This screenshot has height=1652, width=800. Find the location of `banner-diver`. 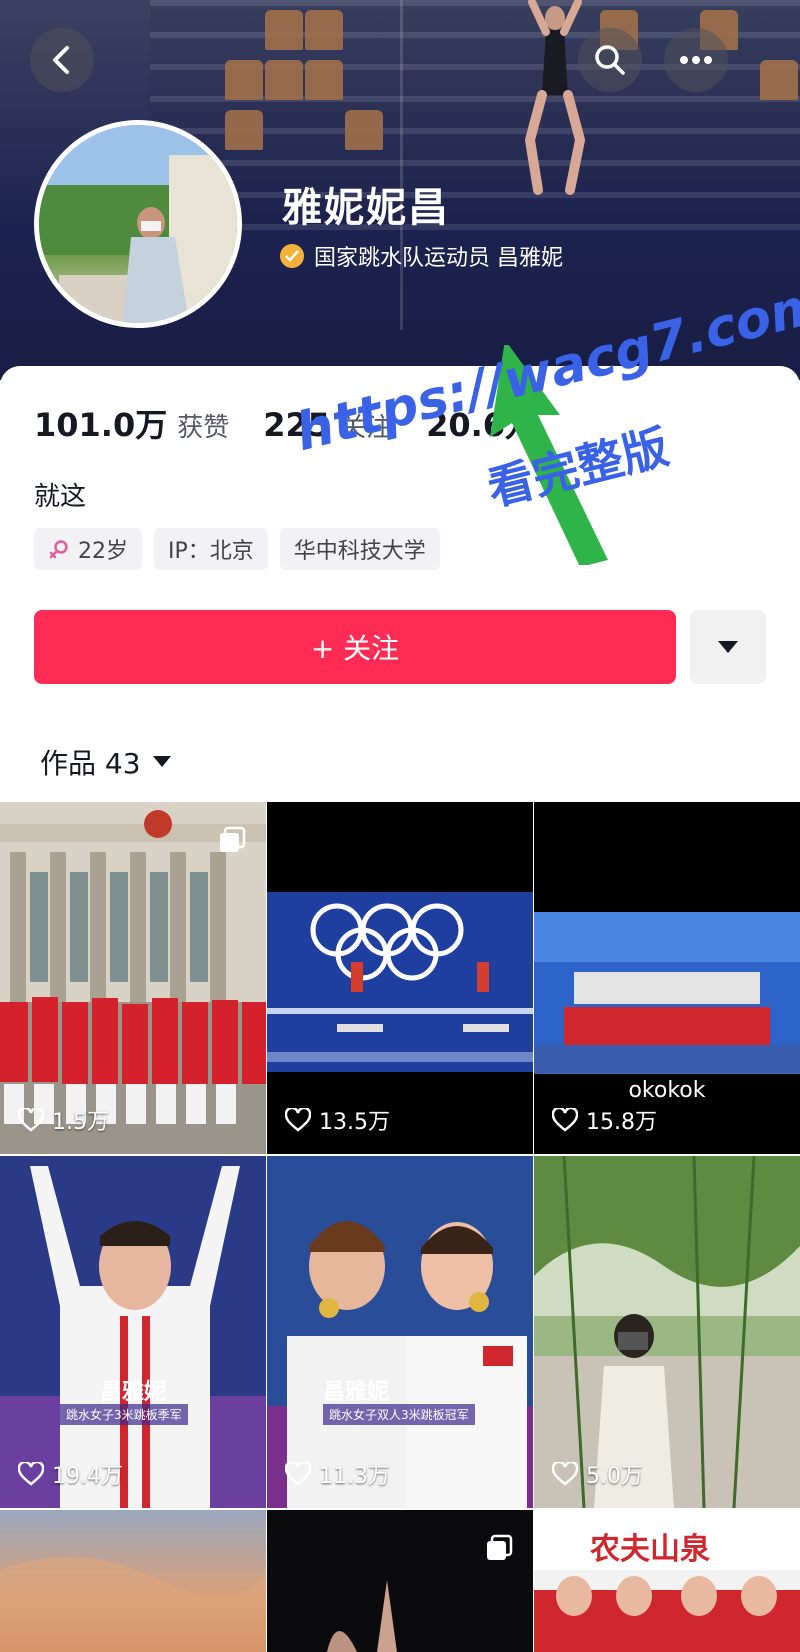

banner-diver is located at coordinates (555, 97).